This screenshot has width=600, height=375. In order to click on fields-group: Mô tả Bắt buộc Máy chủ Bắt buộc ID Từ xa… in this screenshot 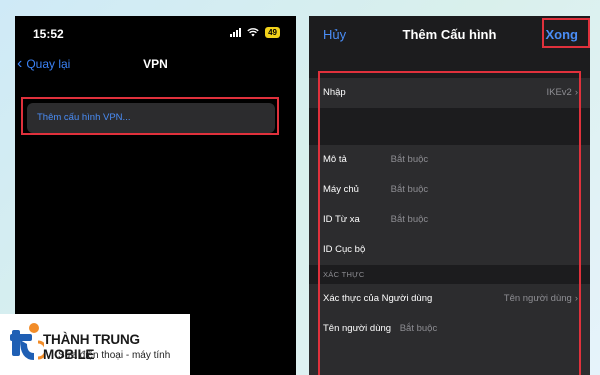, I will do `click(449, 205)`.